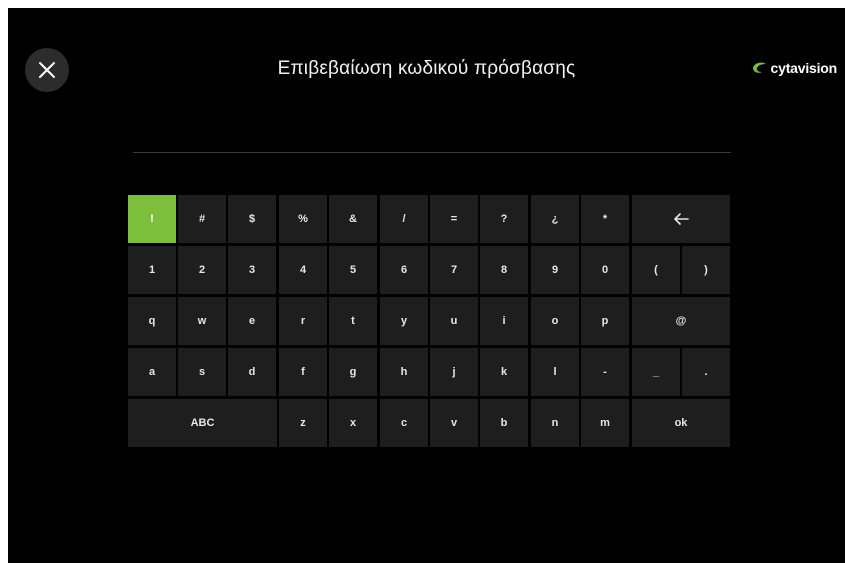 The height and width of the screenshot is (563, 845). What do you see at coordinates (152, 321) in the screenshot?
I see `key-q: q` at bounding box center [152, 321].